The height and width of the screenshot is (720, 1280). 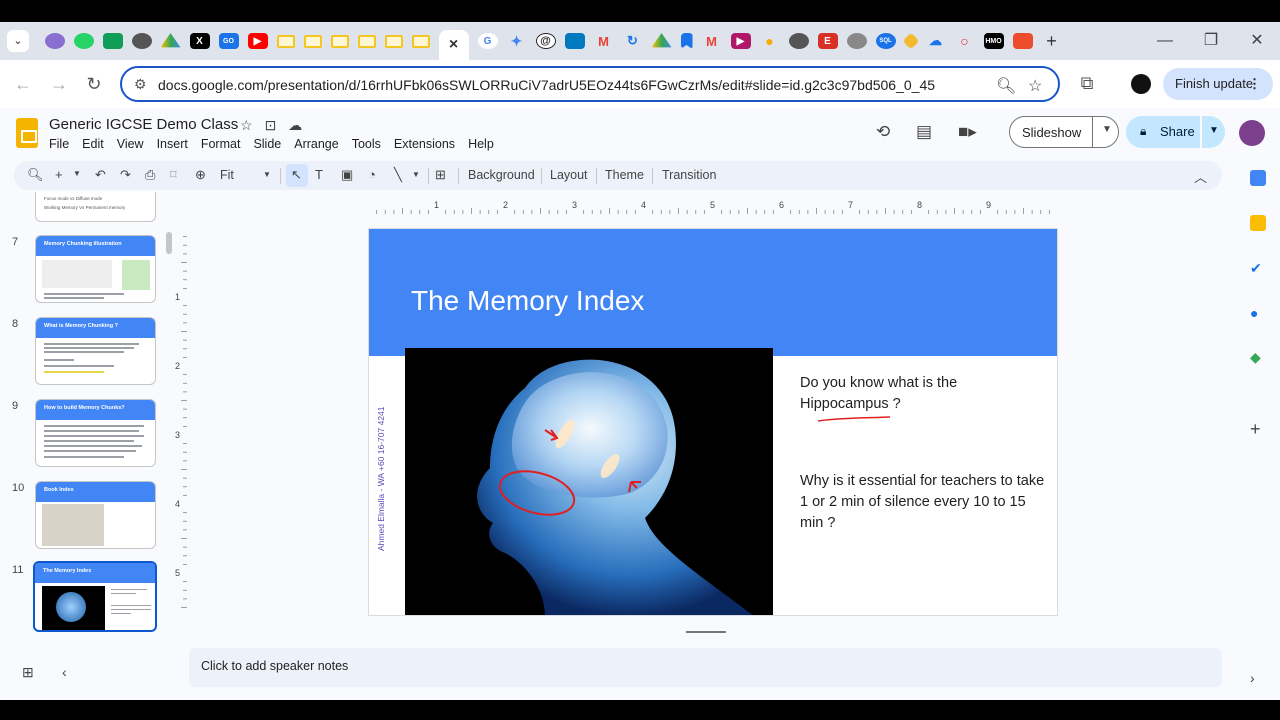 What do you see at coordinates (1006, 86) in the screenshot?
I see `zoom-search-icon: 🔍︎` at bounding box center [1006, 86].